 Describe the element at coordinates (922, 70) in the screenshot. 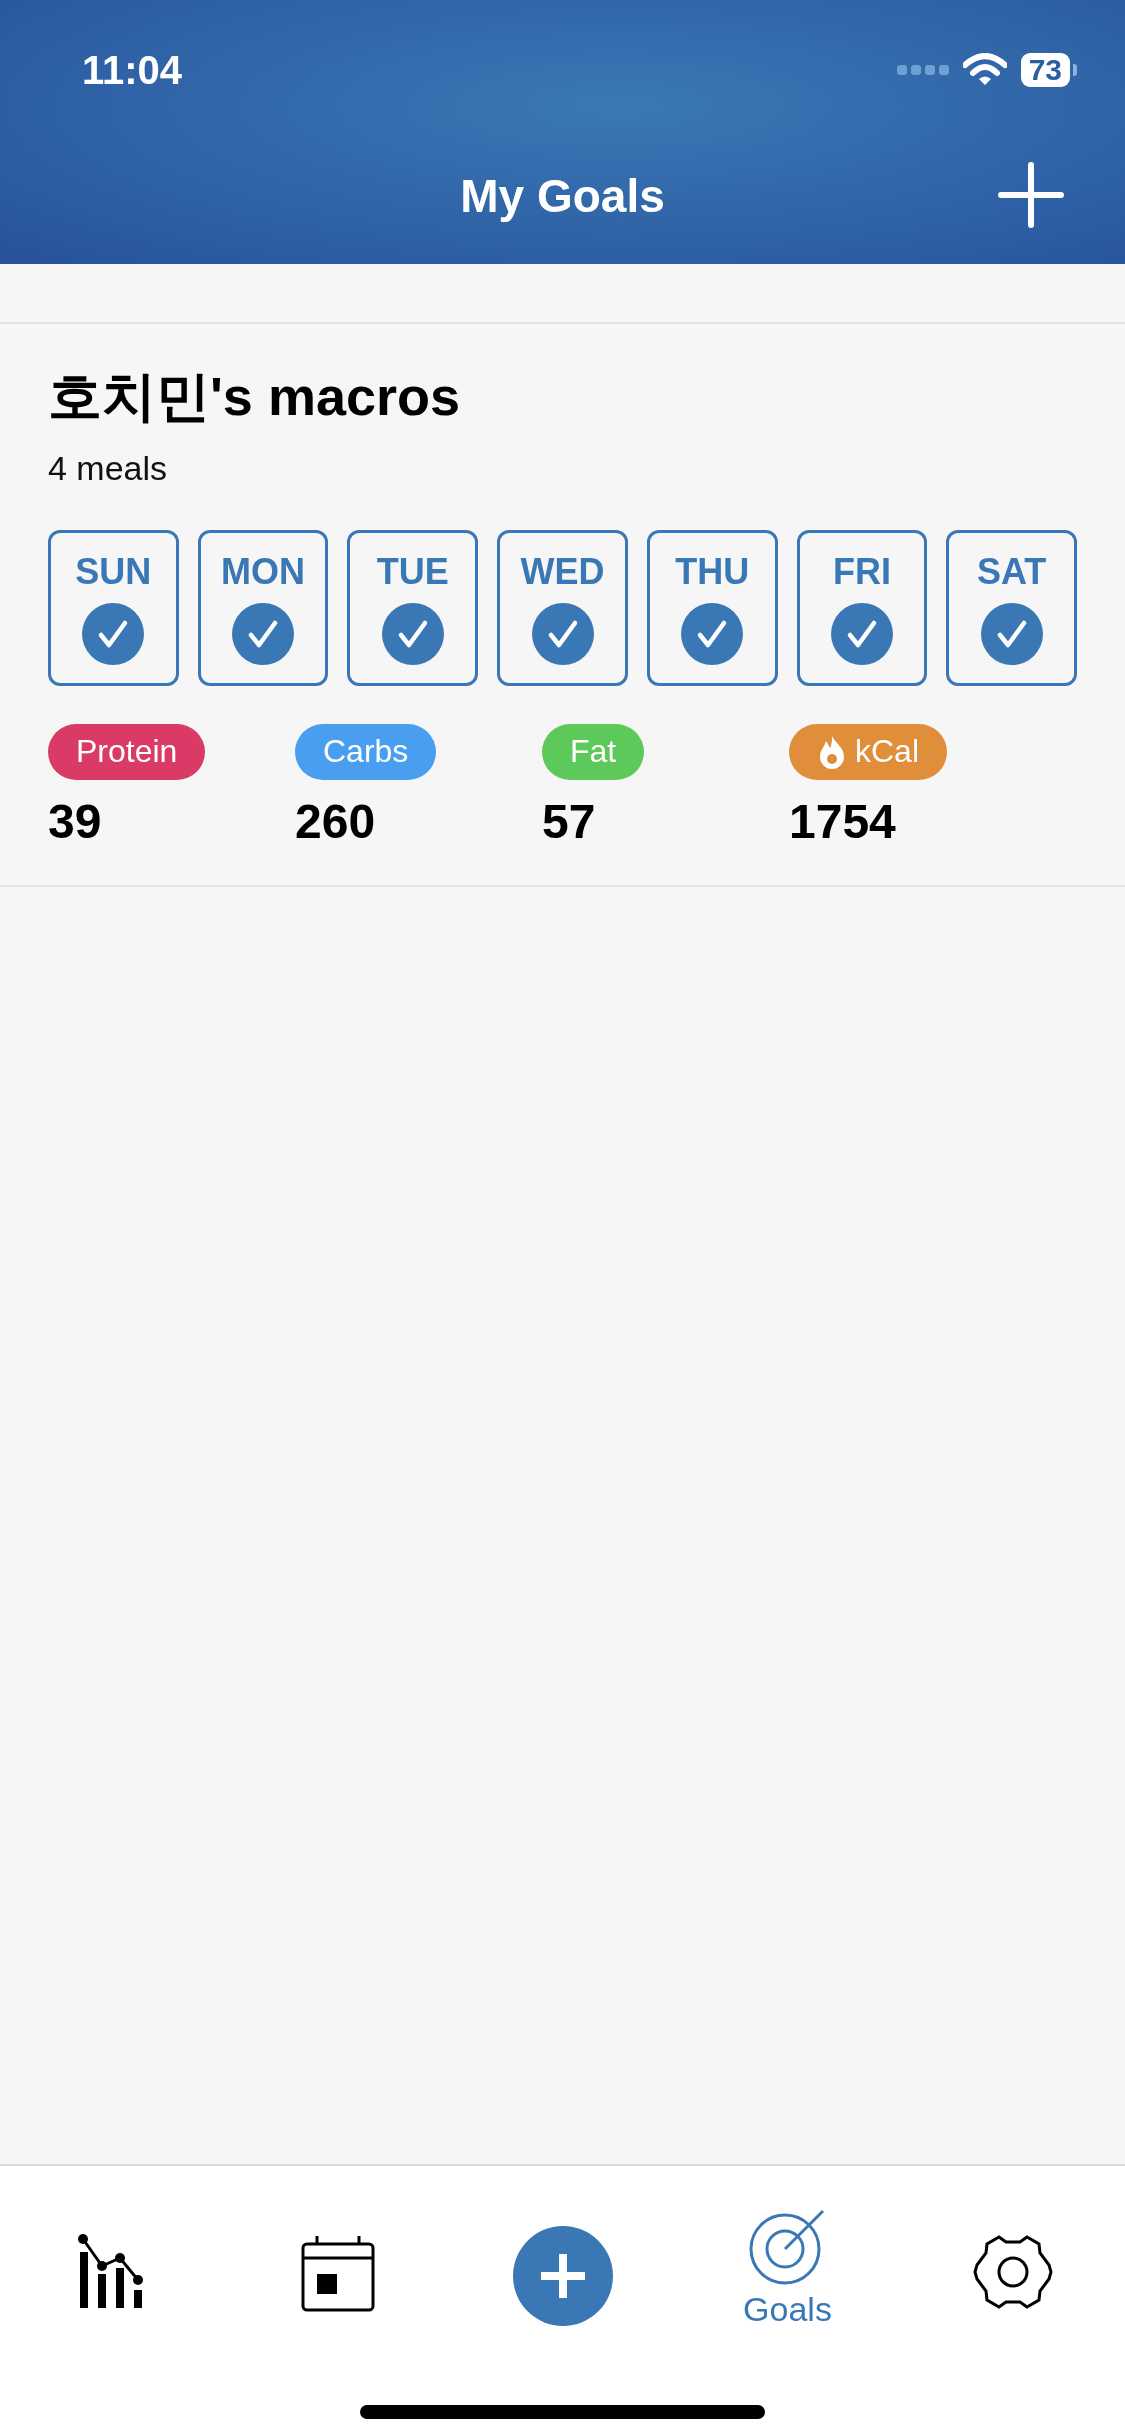

I see `signal-icon` at that location.